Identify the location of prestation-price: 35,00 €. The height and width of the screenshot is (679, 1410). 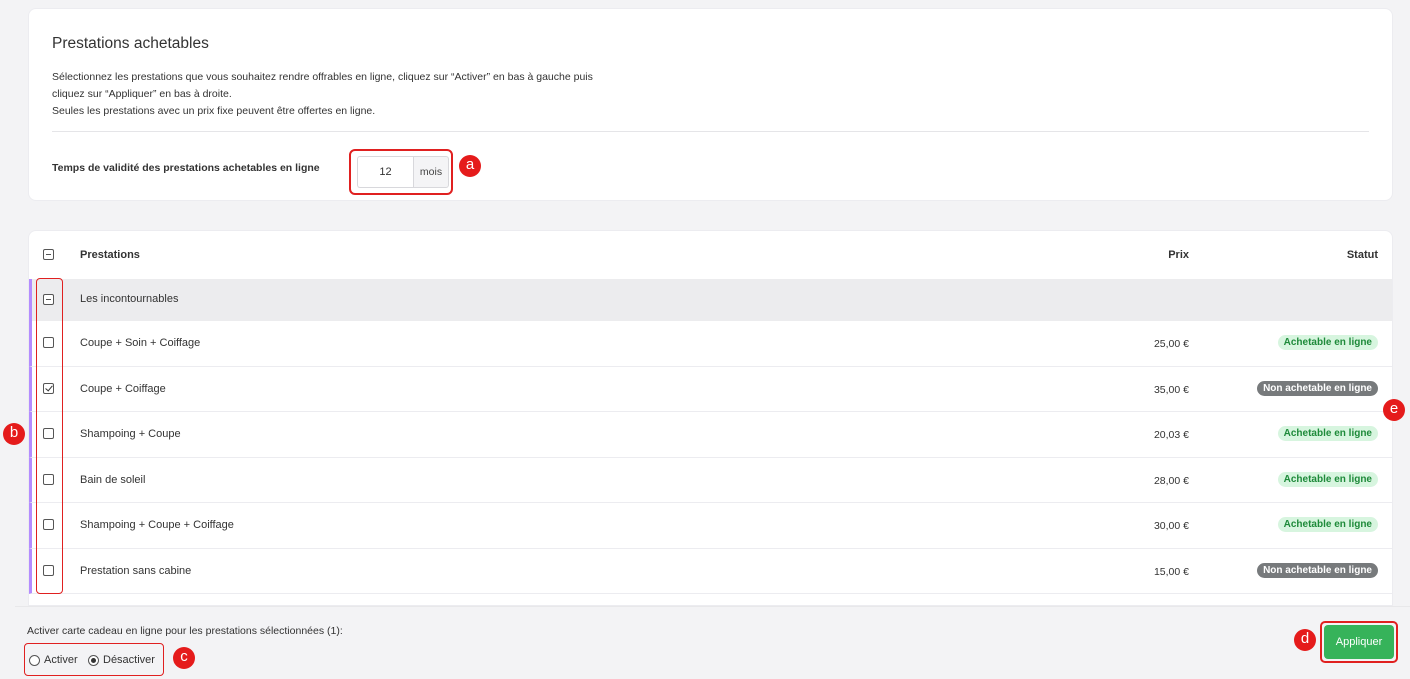
(1171, 389).